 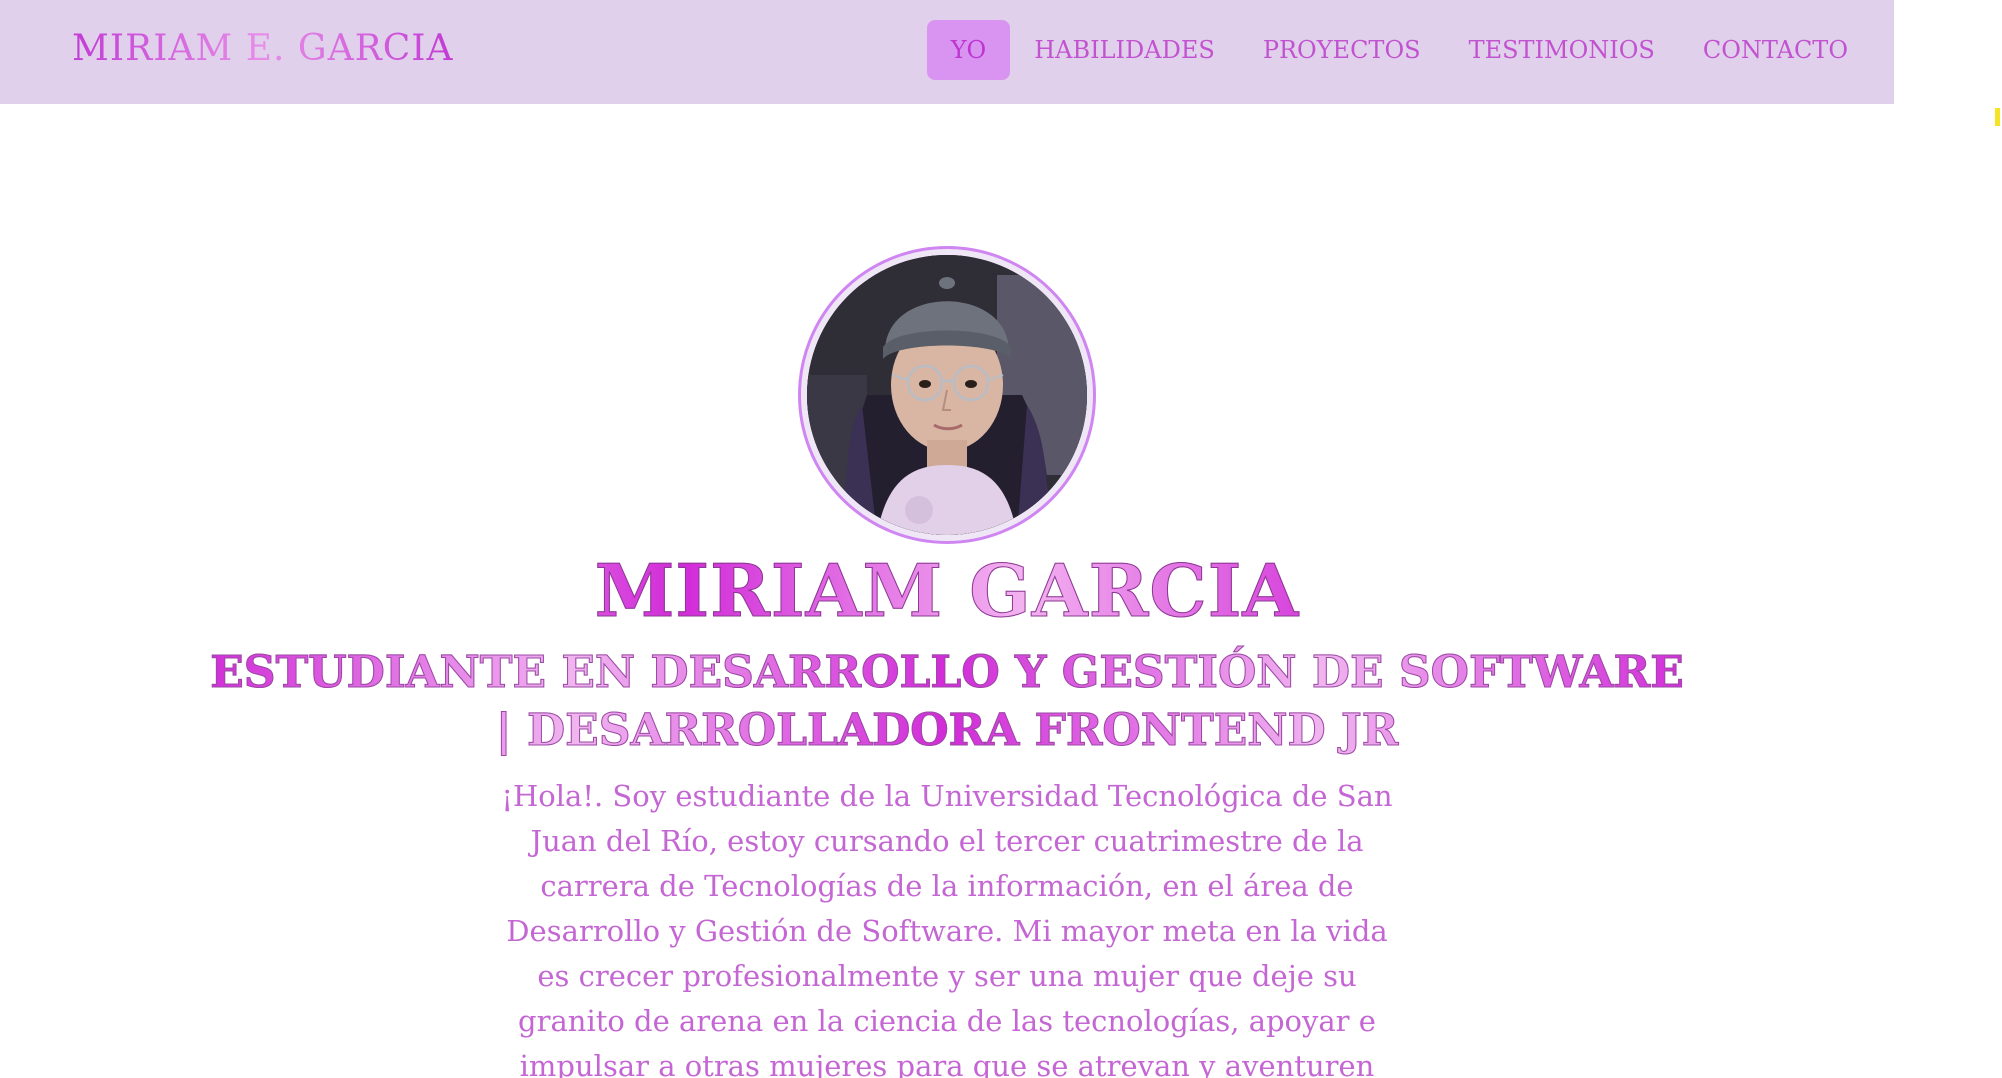 What do you see at coordinates (1997, 117) in the screenshot?
I see `yellow-scroll-marker` at bounding box center [1997, 117].